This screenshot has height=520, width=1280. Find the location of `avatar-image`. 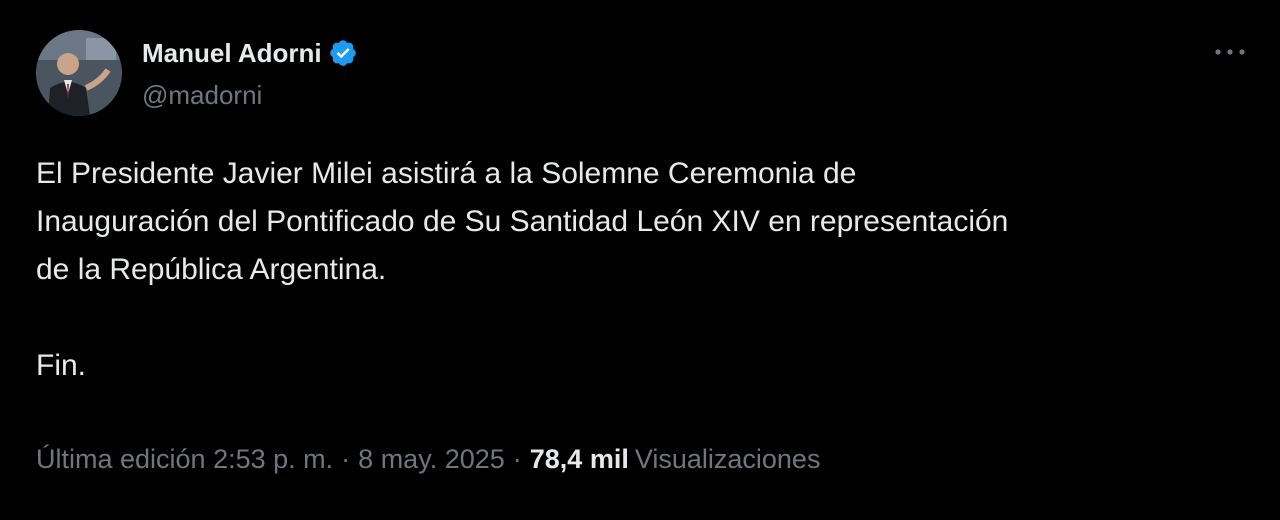

avatar-image is located at coordinates (79, 73).